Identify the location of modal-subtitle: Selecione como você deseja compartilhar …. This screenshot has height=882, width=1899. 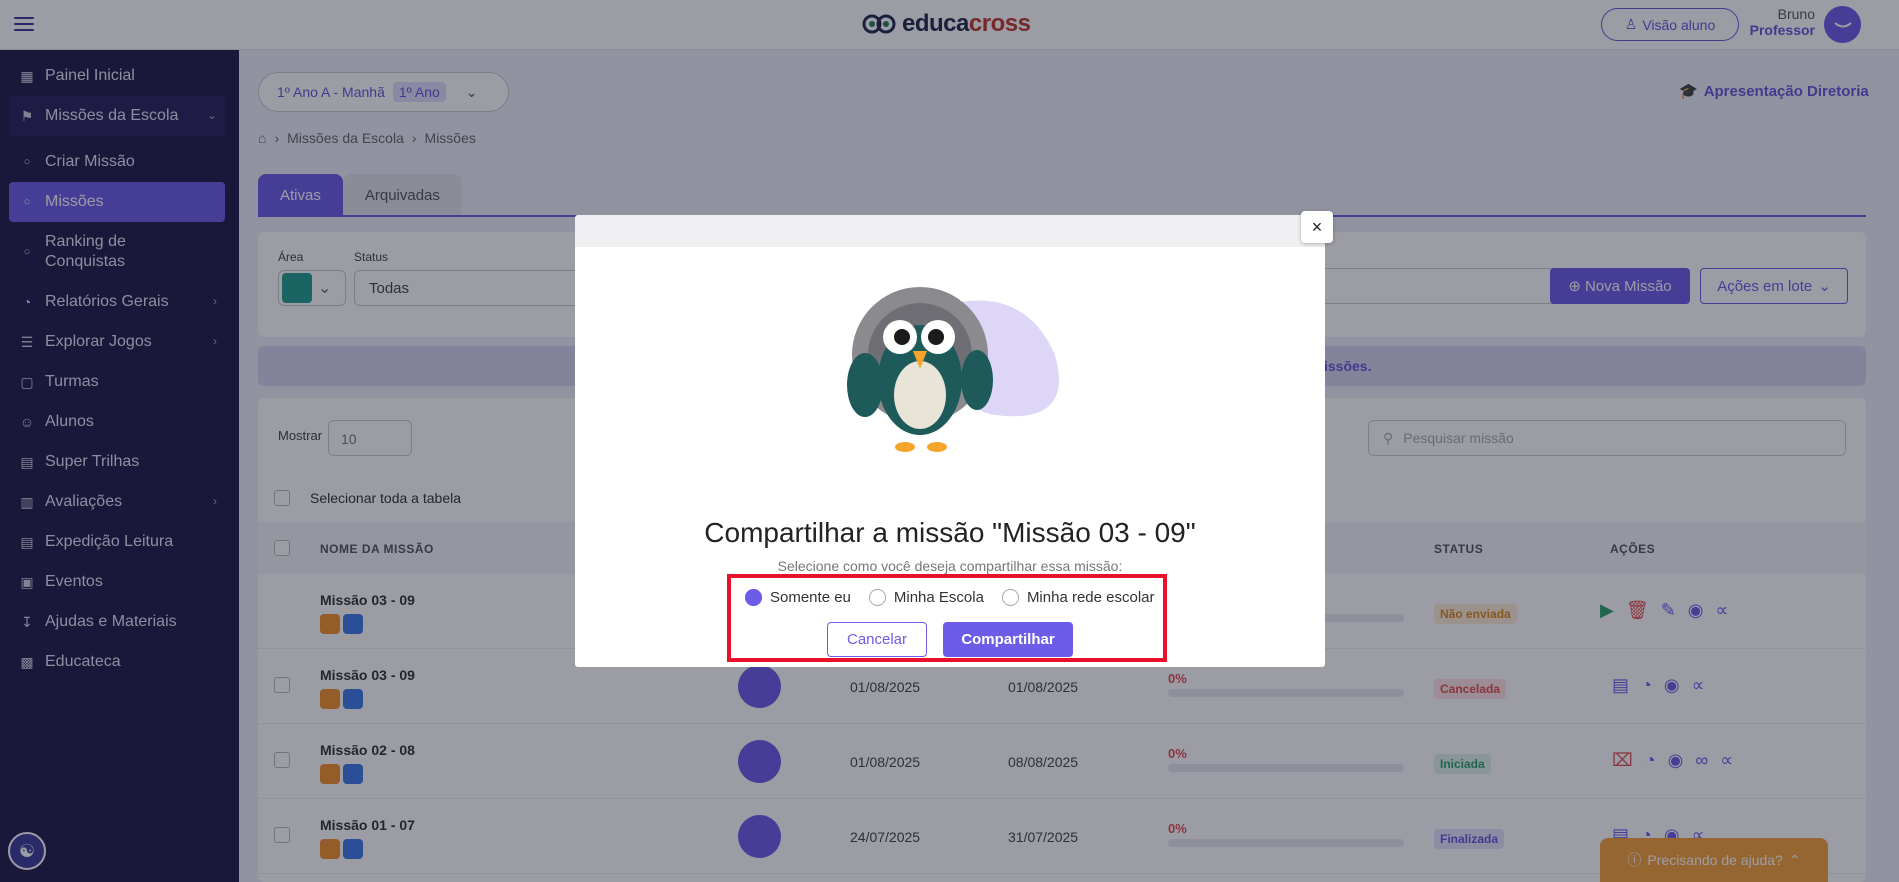
(950, 566).